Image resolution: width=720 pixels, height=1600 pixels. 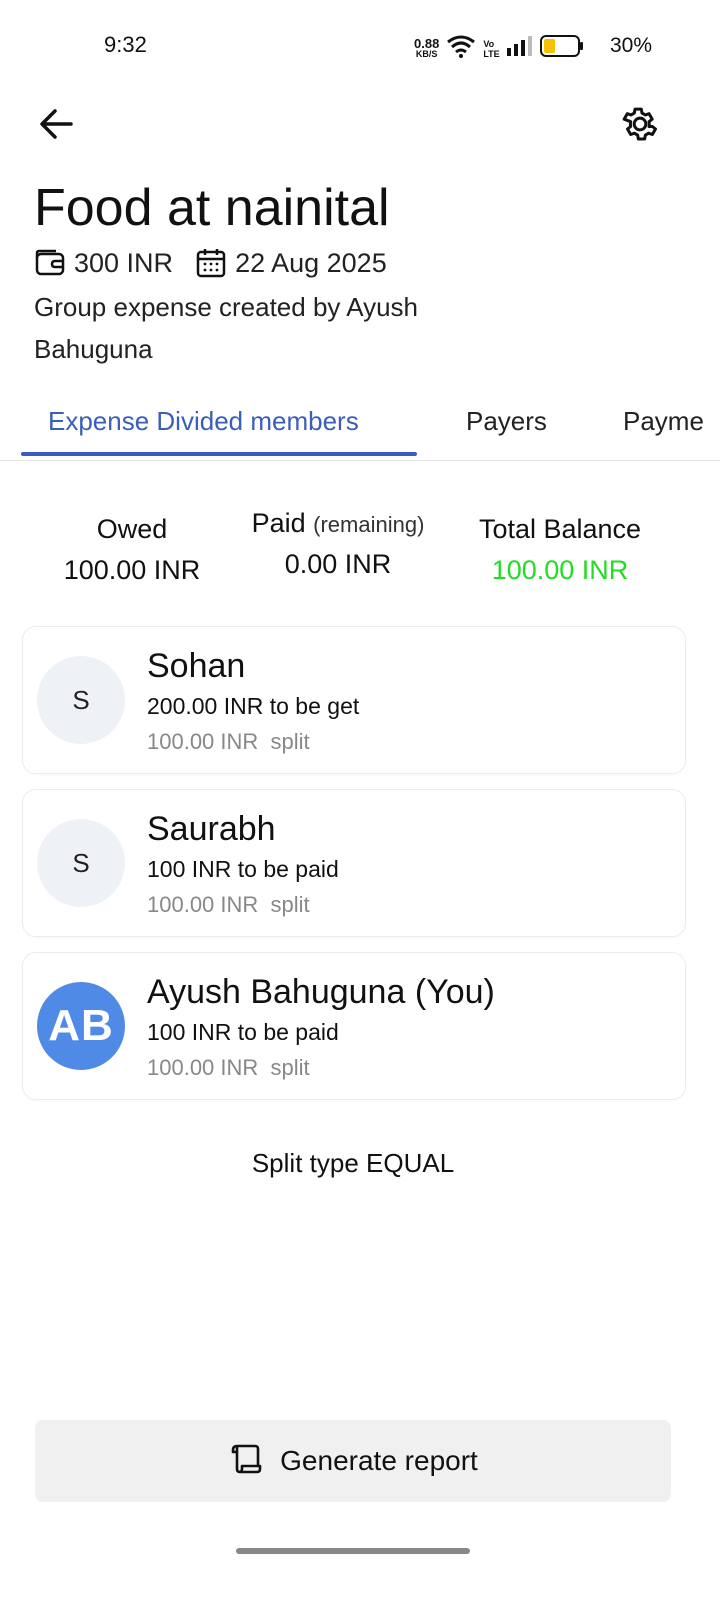 I want to click on split-type-label: Split type EQUAL, so click(x=353, y=1163).